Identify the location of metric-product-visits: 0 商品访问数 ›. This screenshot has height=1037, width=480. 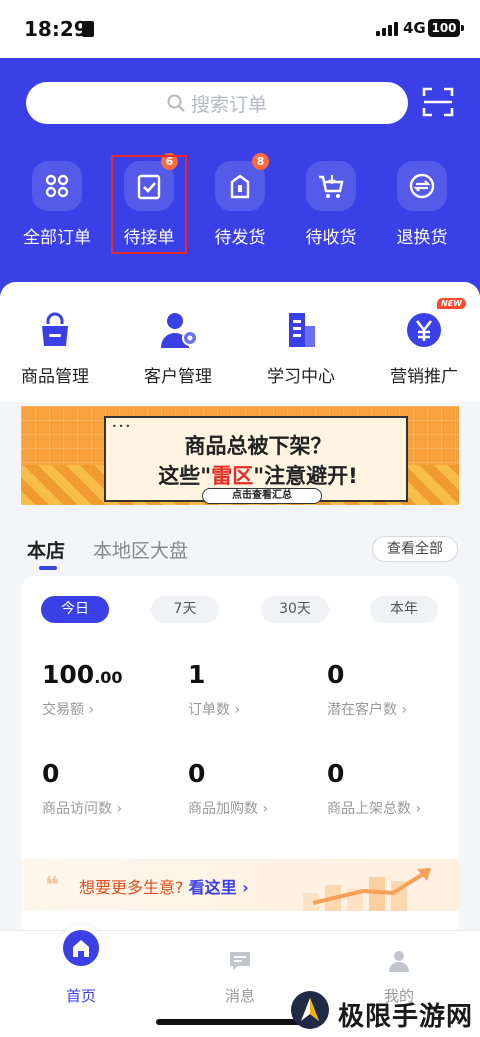
(112, 788).